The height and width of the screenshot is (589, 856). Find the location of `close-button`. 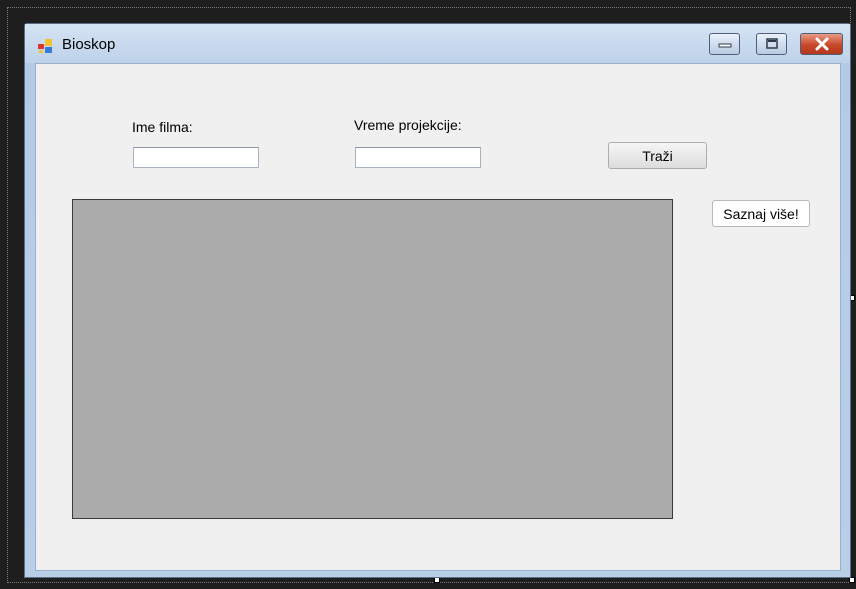

close-button is located at coordinates (821, 44).